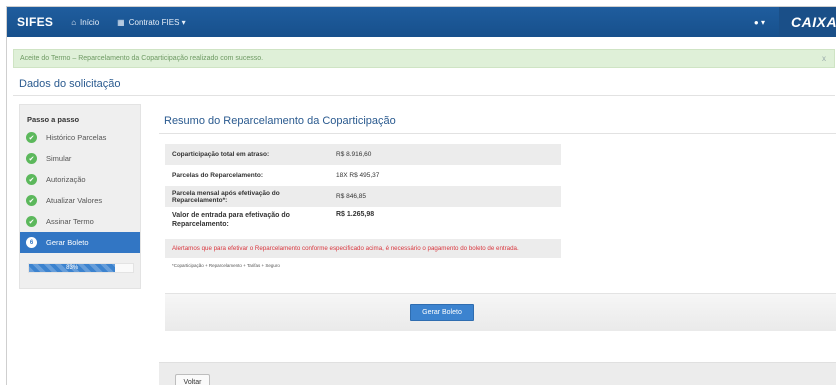 This screenshot has height=385, width=836. I want to click on step-label: Gerar Boleto, so click(67, 242).